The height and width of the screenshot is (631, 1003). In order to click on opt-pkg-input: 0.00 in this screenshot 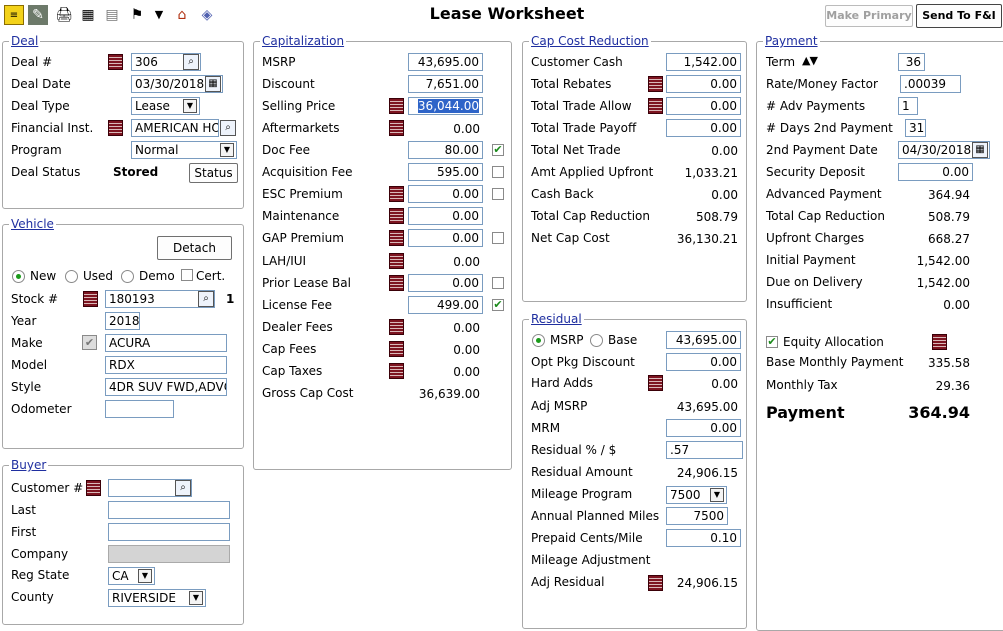, I will do `click(703, 362)`.